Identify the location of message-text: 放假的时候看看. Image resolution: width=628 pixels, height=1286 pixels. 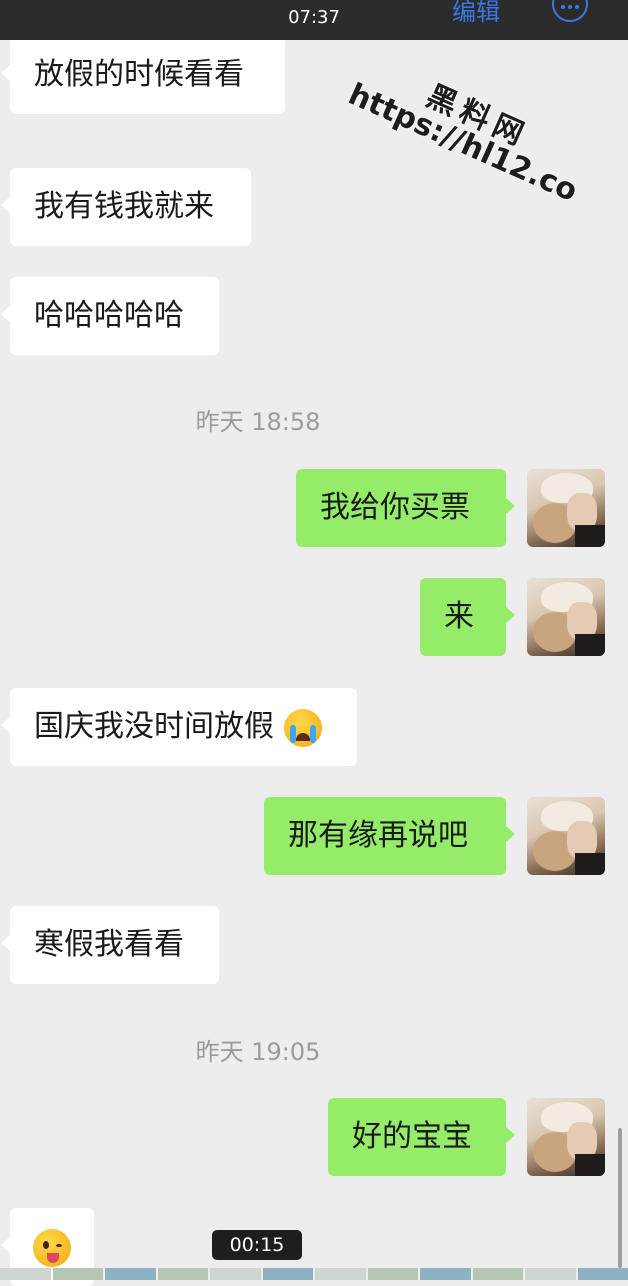
(139, 74).